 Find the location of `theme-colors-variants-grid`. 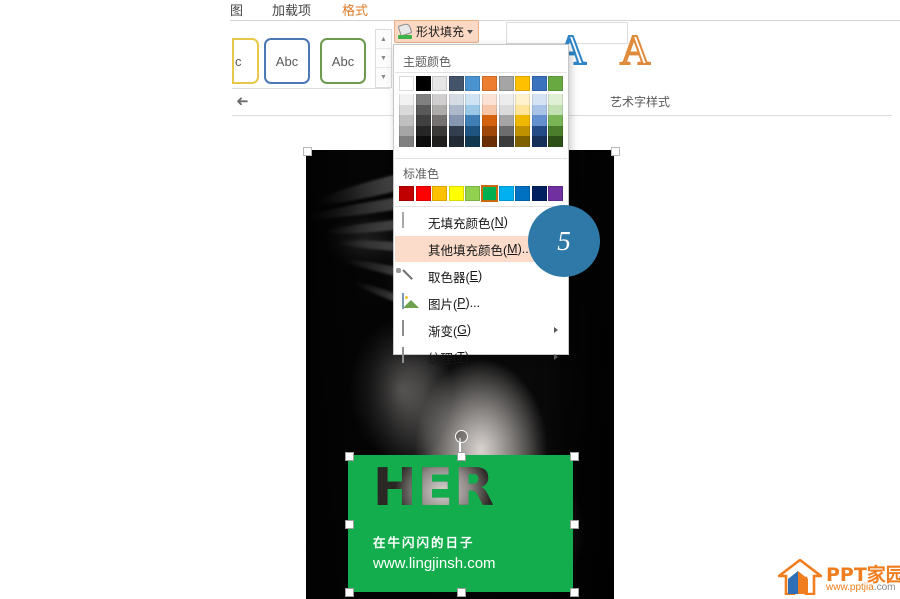

theme-colors-variants-grid is located at coordinates (481, 120).